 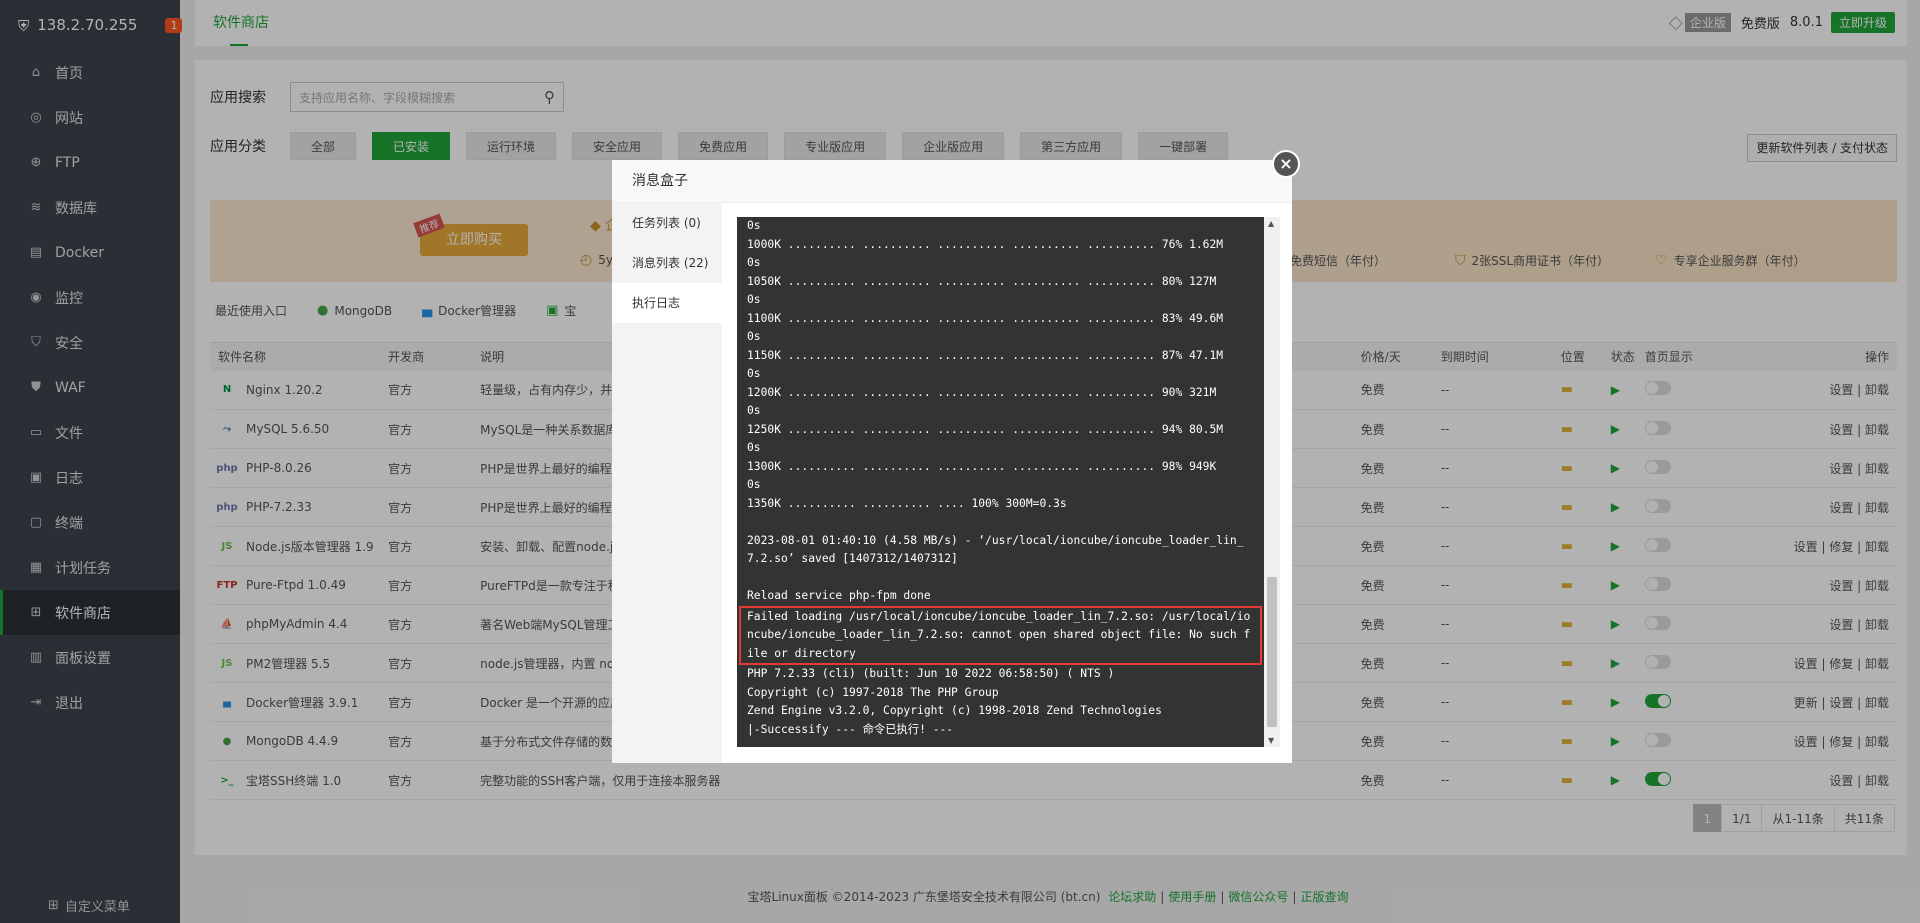 What do you see at coordinates (1272, 652) in the screenshot?
I see `scroll-thumb` at bounding box center [1272, 652].